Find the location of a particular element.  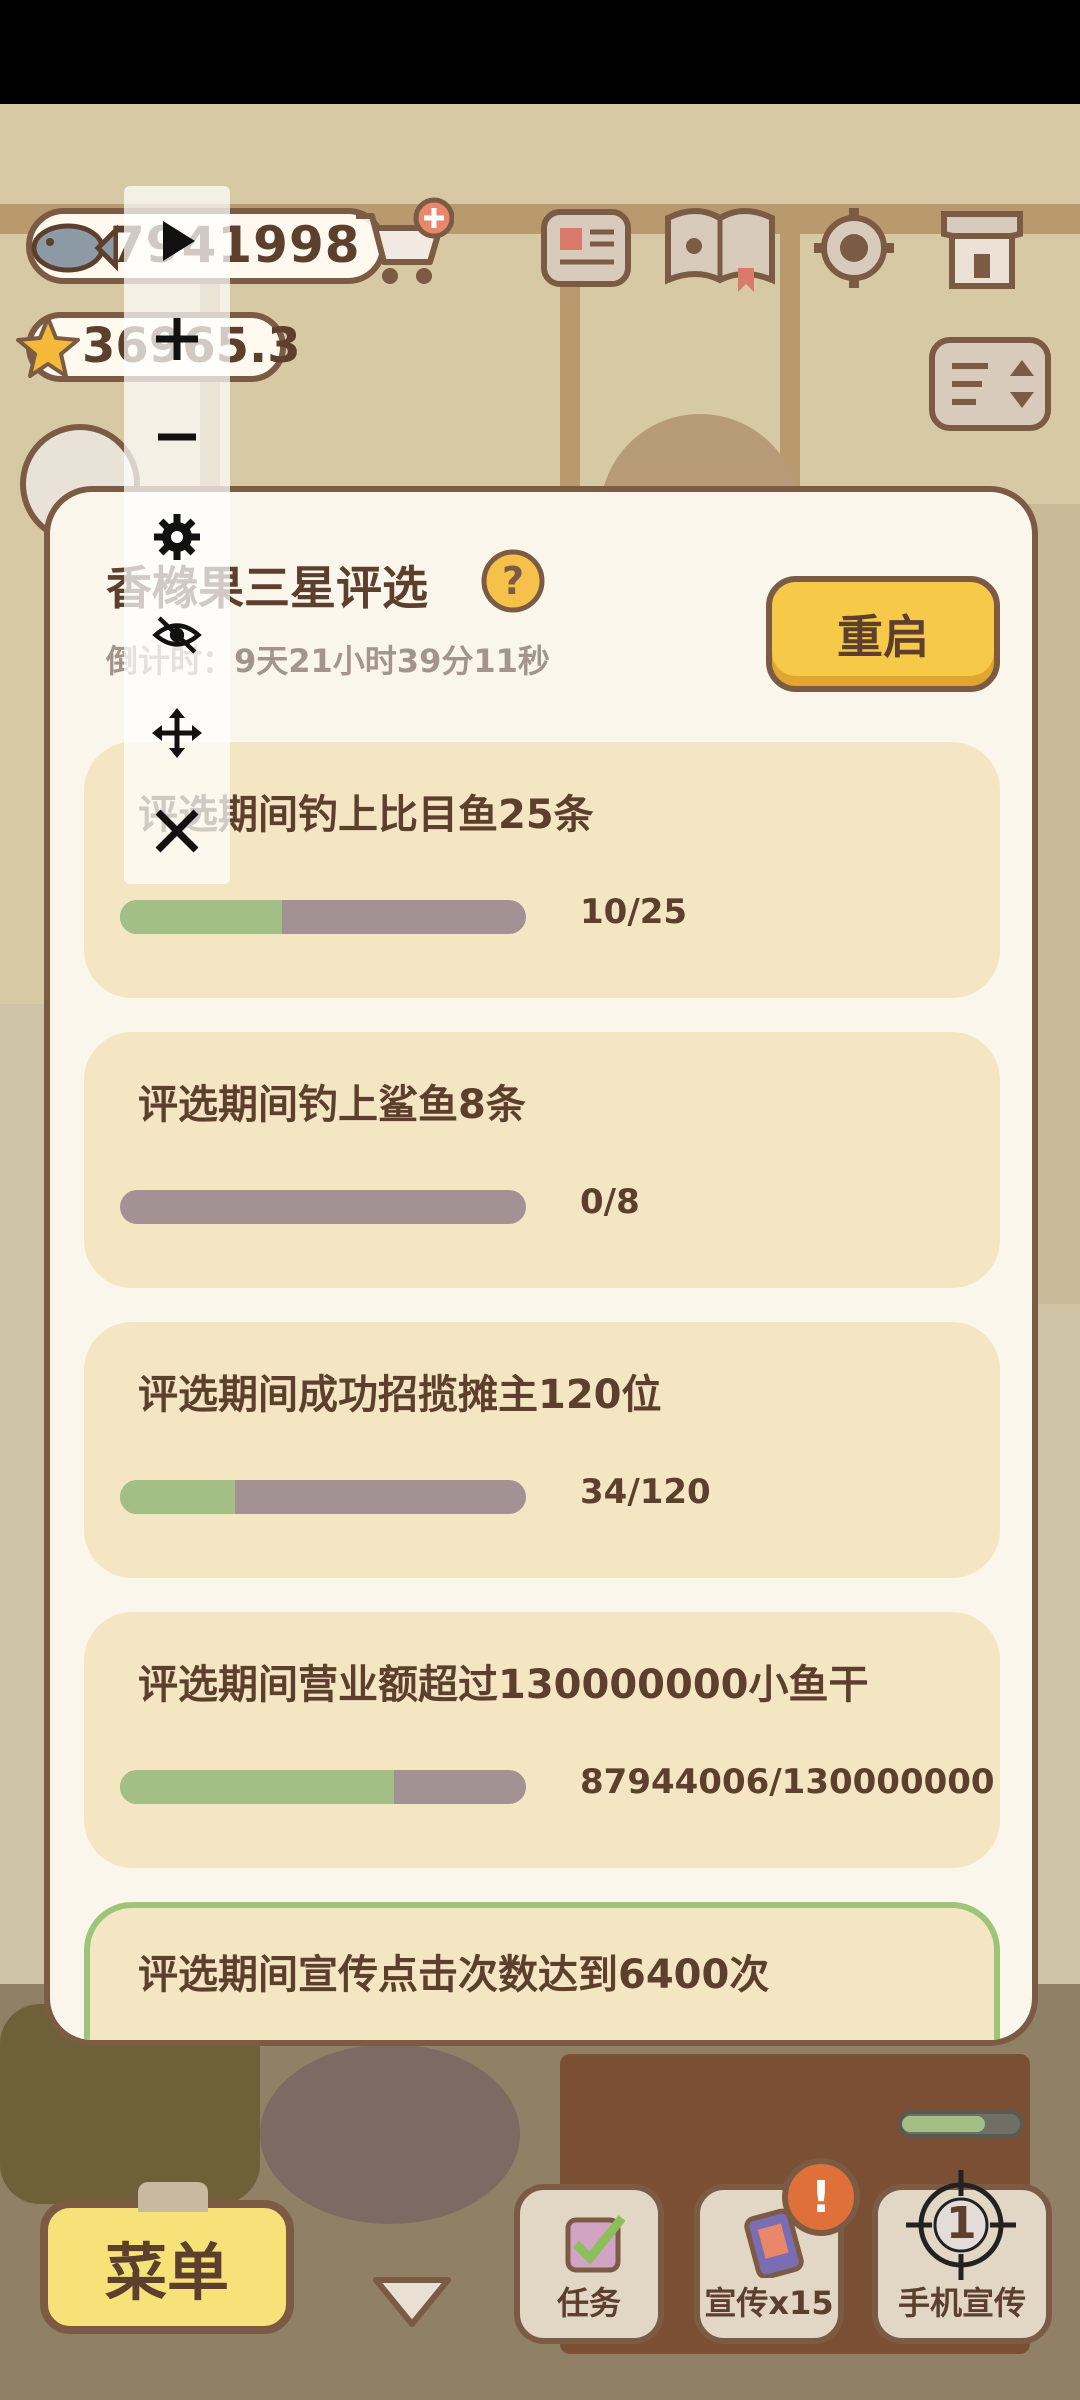

close-icon is located at coordinates (177, 831).